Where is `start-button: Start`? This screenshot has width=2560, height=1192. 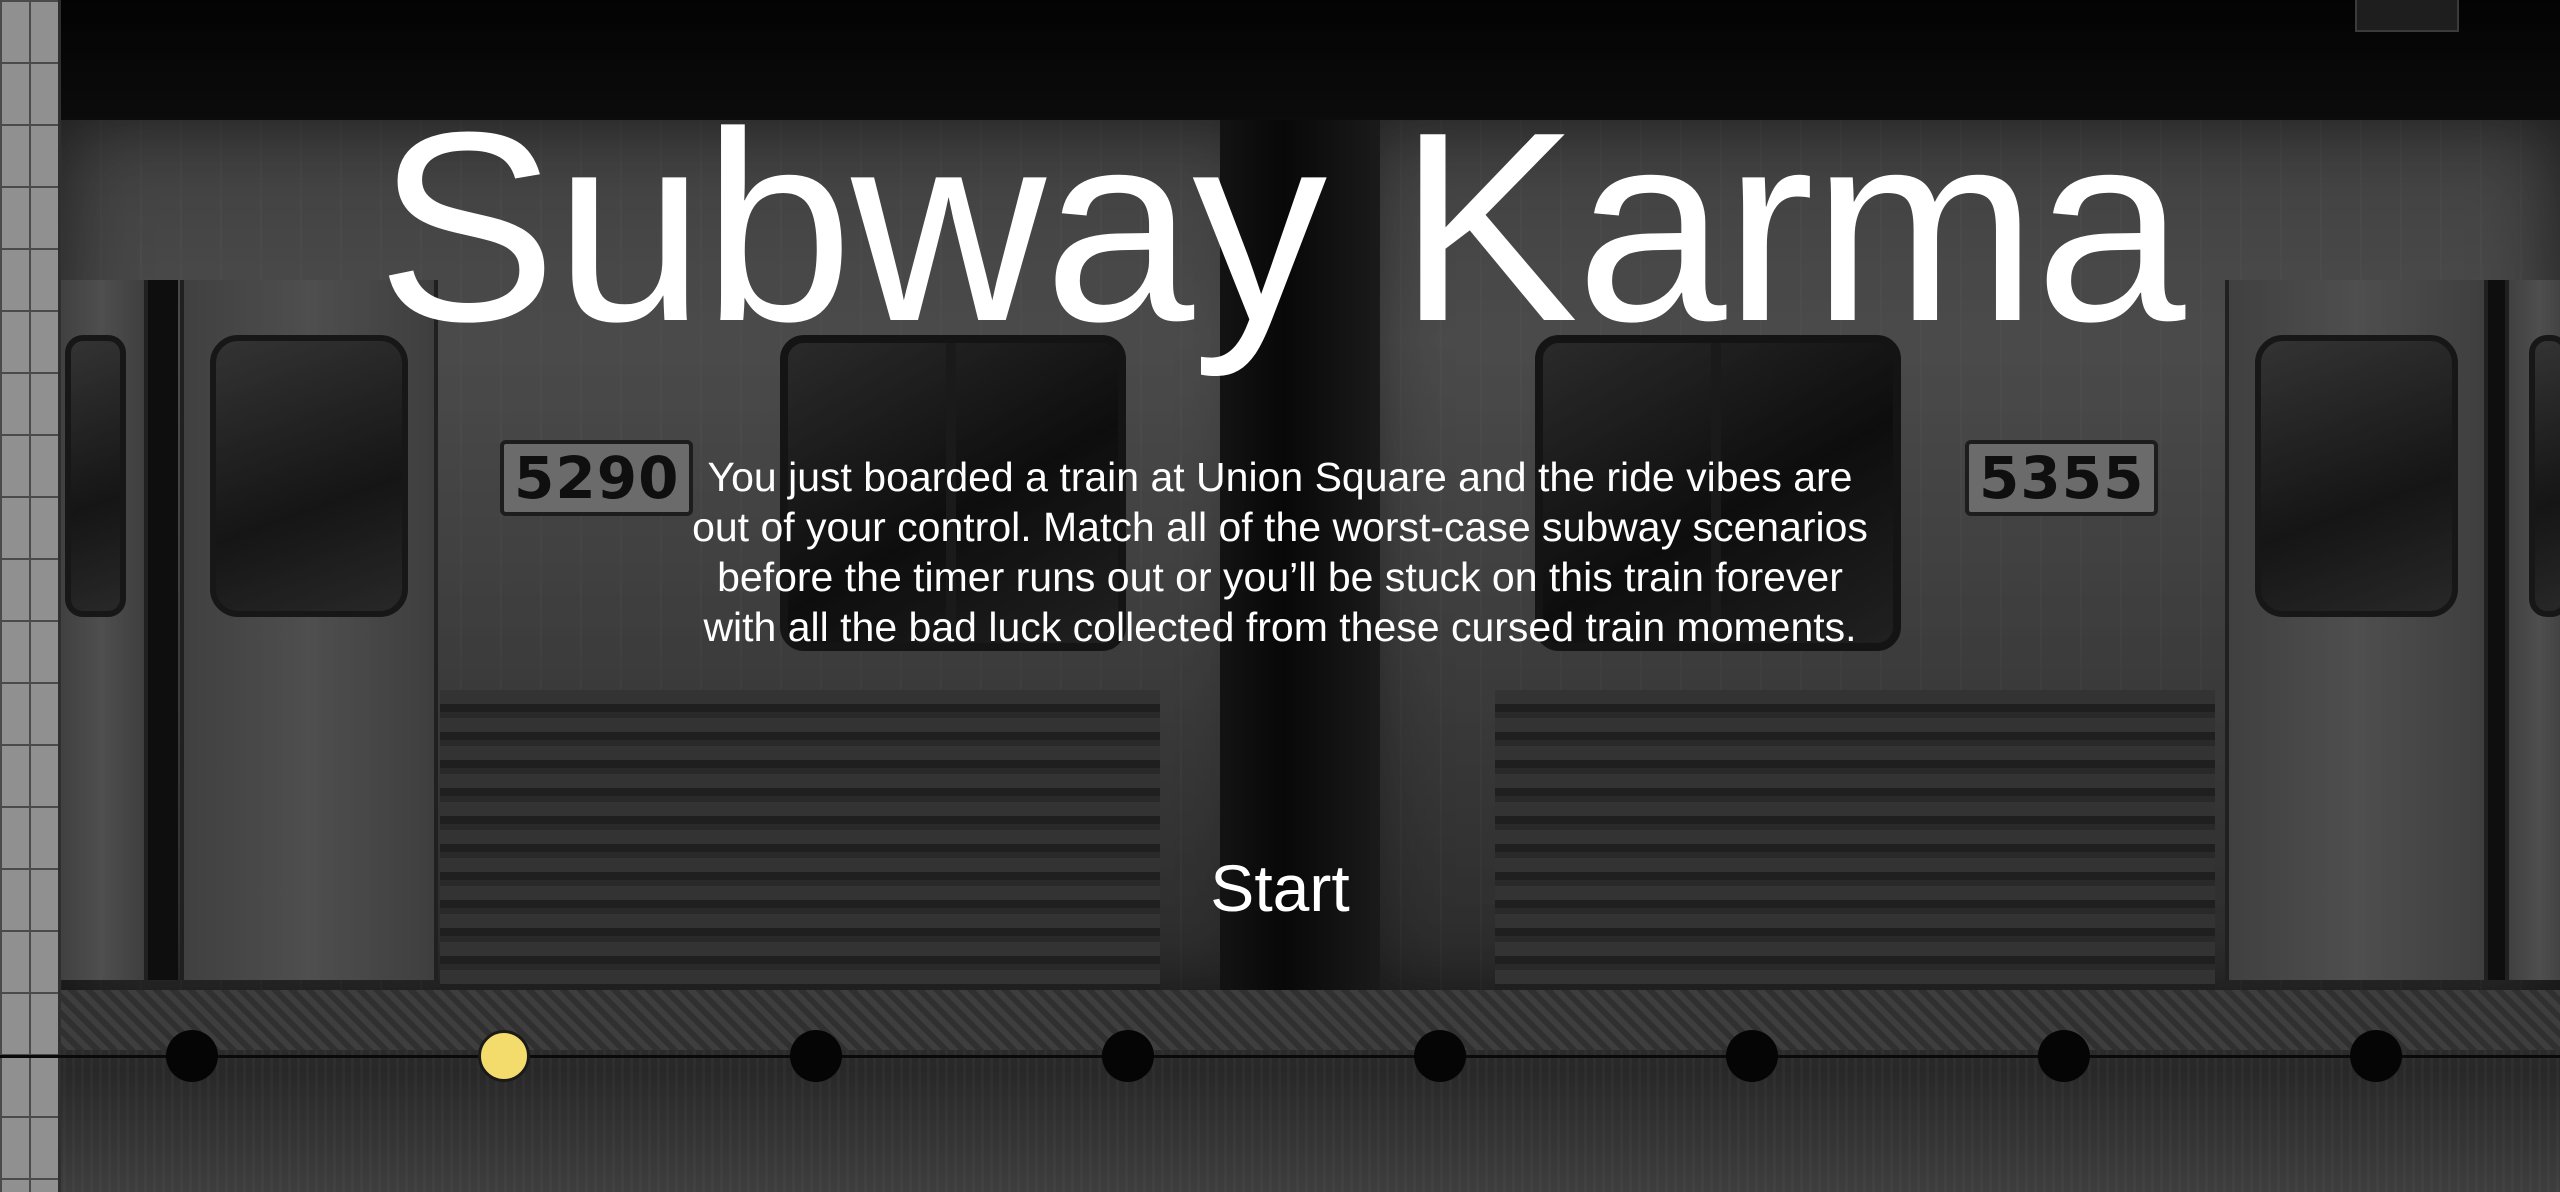 start-button: Start is located at coordinates (1280, 888).